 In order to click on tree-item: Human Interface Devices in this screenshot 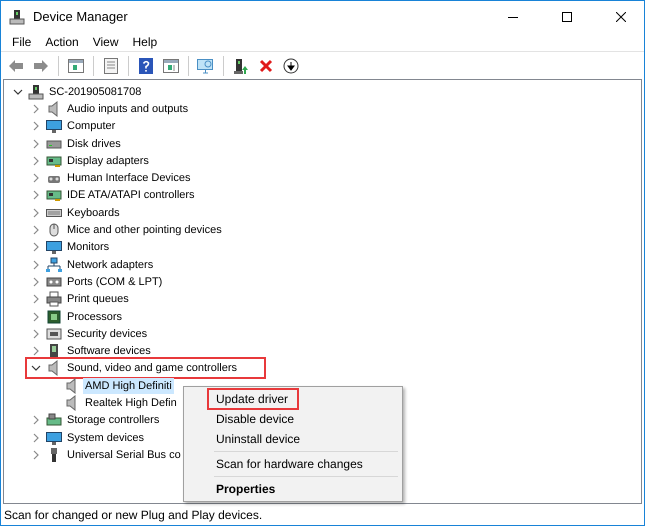, I will do `click(128, 178)`.